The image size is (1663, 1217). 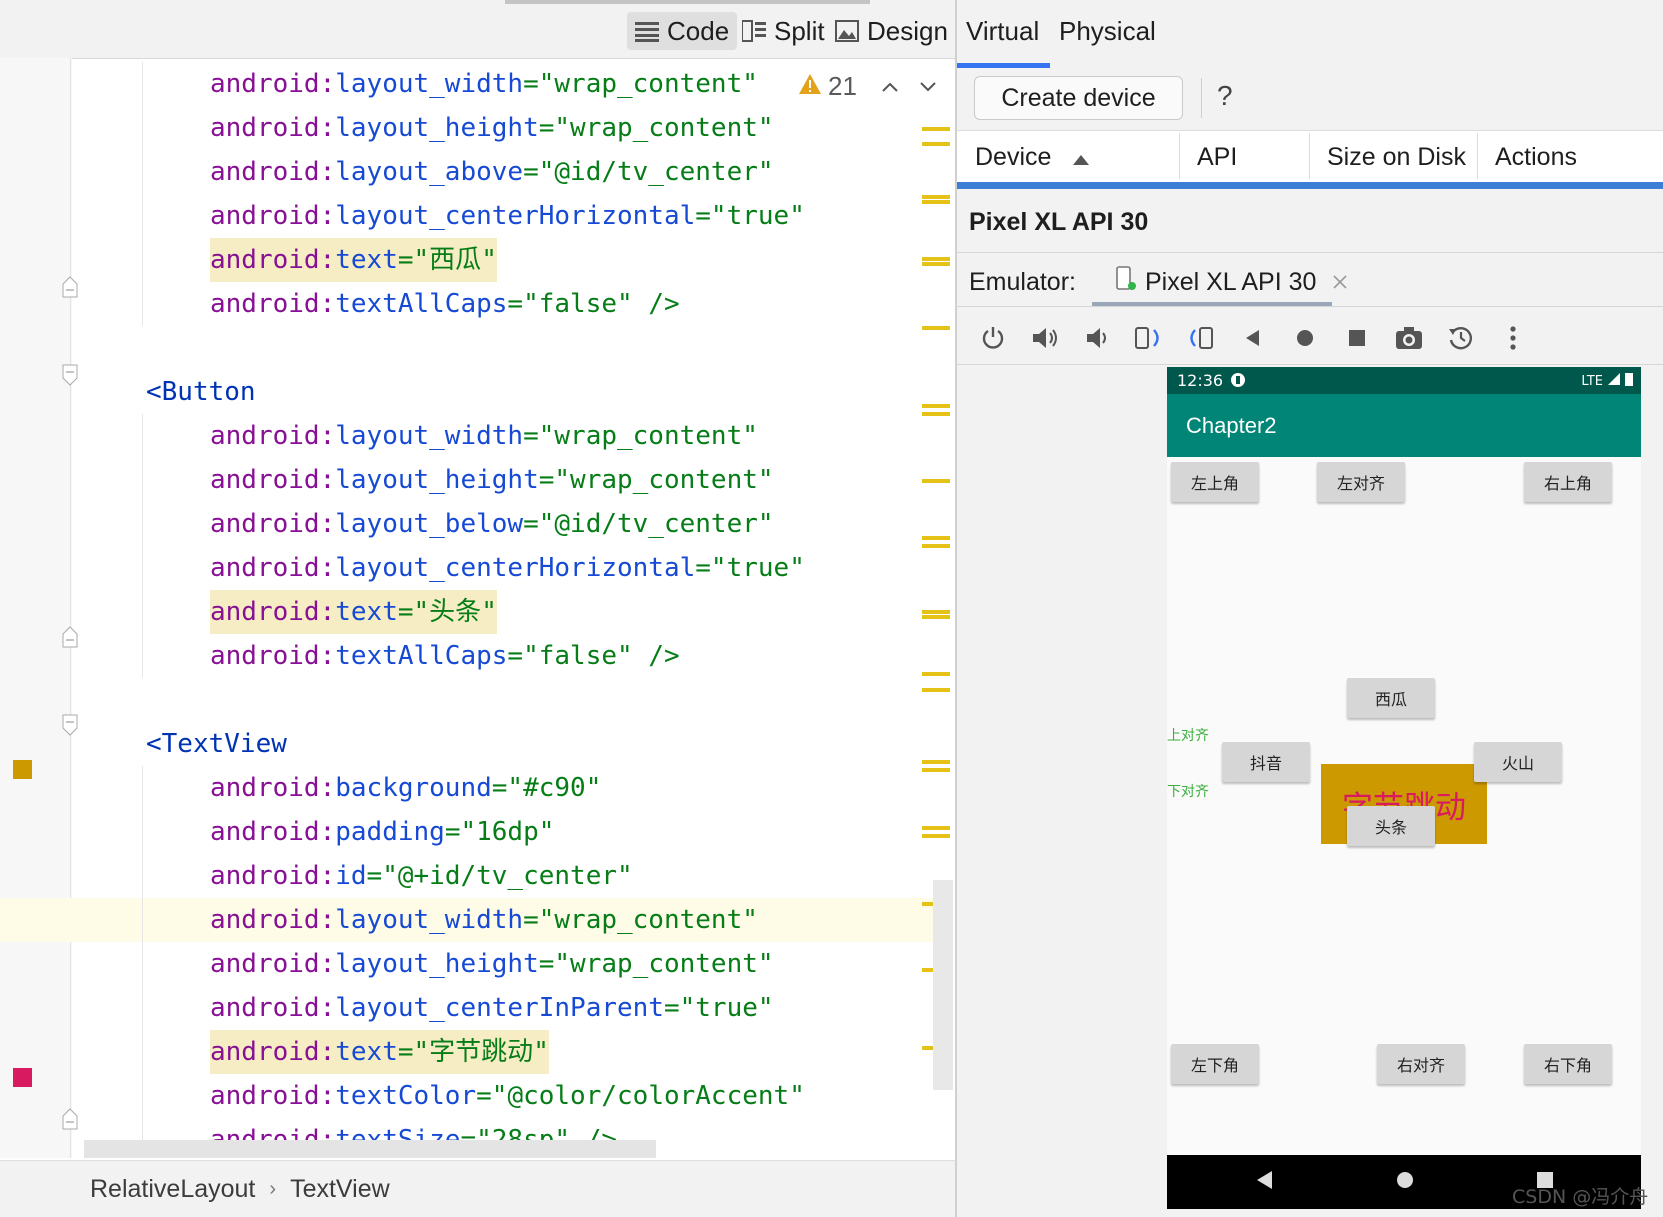 I want to click on button-toutiao: 头条, so click(x=1391, y=826).